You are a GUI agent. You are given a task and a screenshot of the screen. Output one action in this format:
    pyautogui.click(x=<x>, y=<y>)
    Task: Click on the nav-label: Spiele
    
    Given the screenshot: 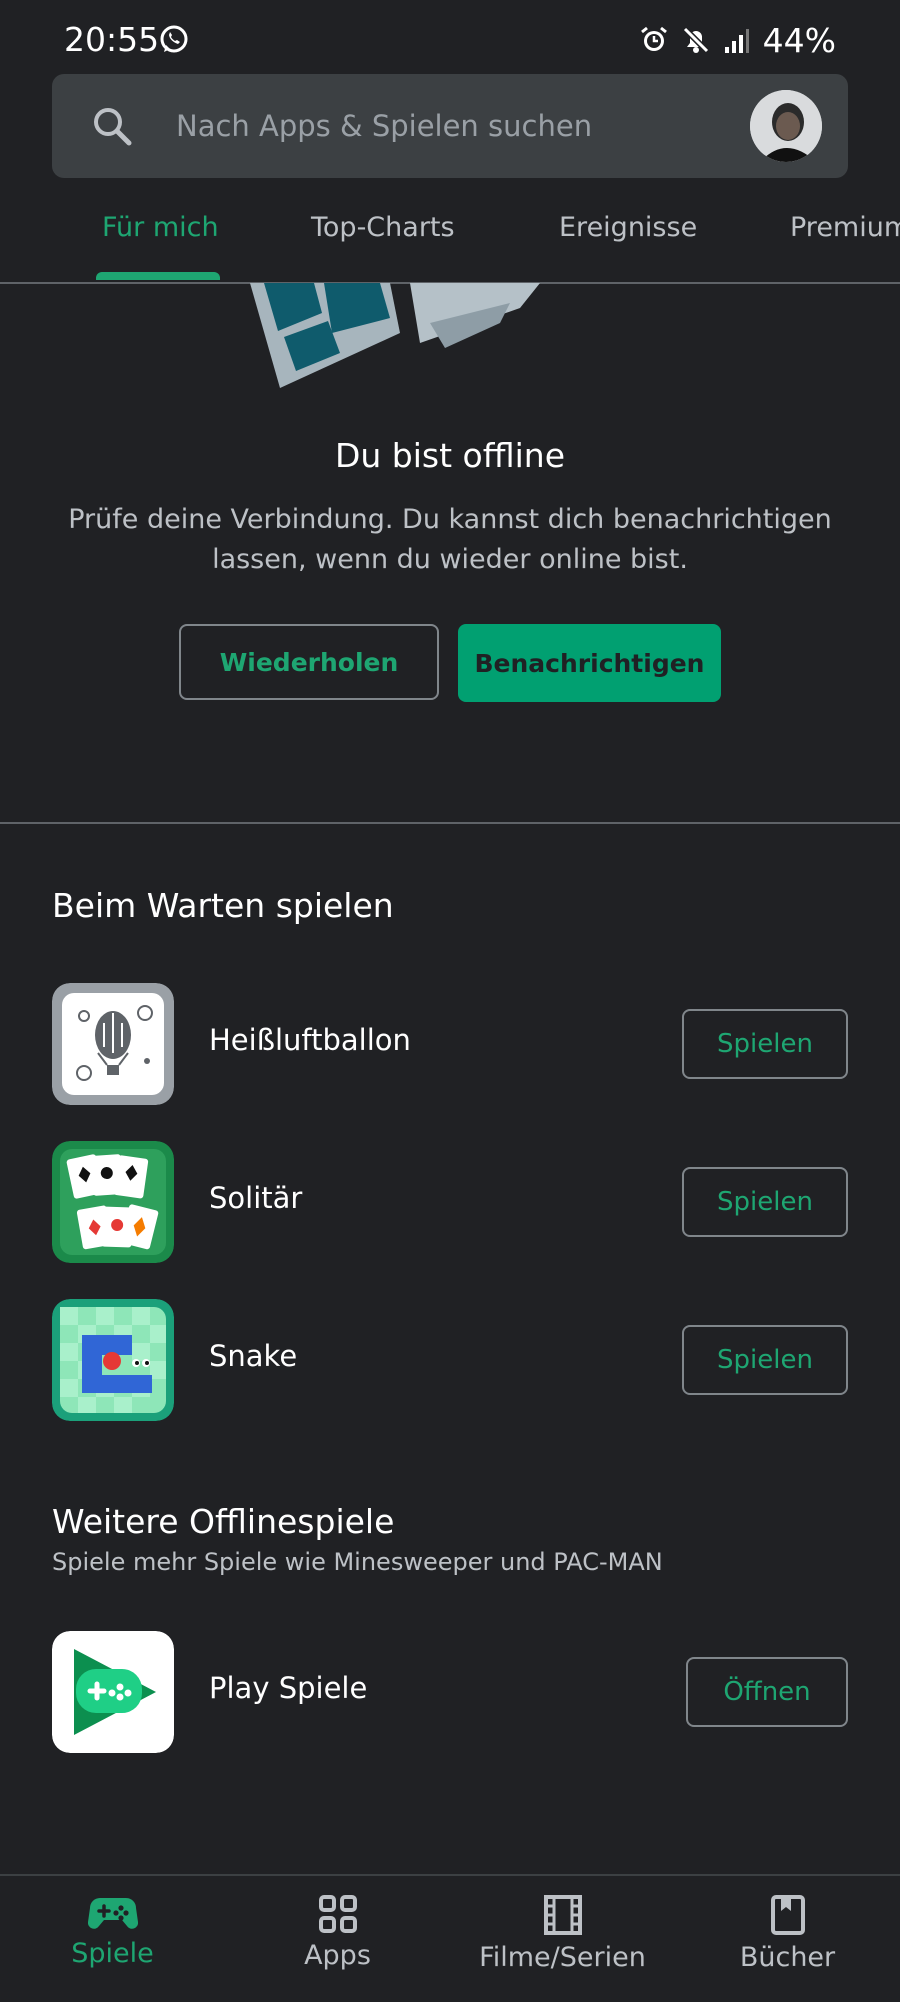 What is the action you would take?
    pyautogui.click(x=112, y=1953)
    